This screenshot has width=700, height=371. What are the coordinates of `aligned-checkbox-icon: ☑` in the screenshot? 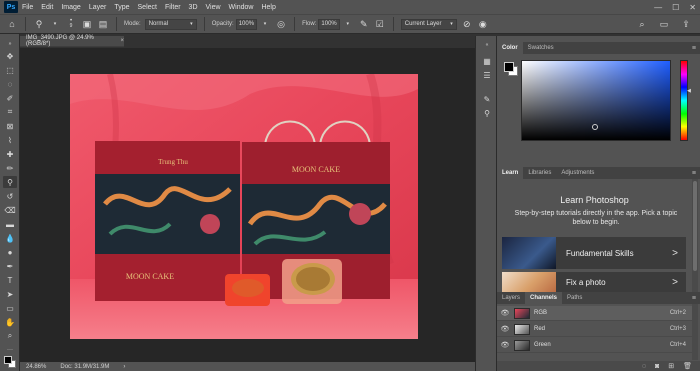 It's located at (380, 24).